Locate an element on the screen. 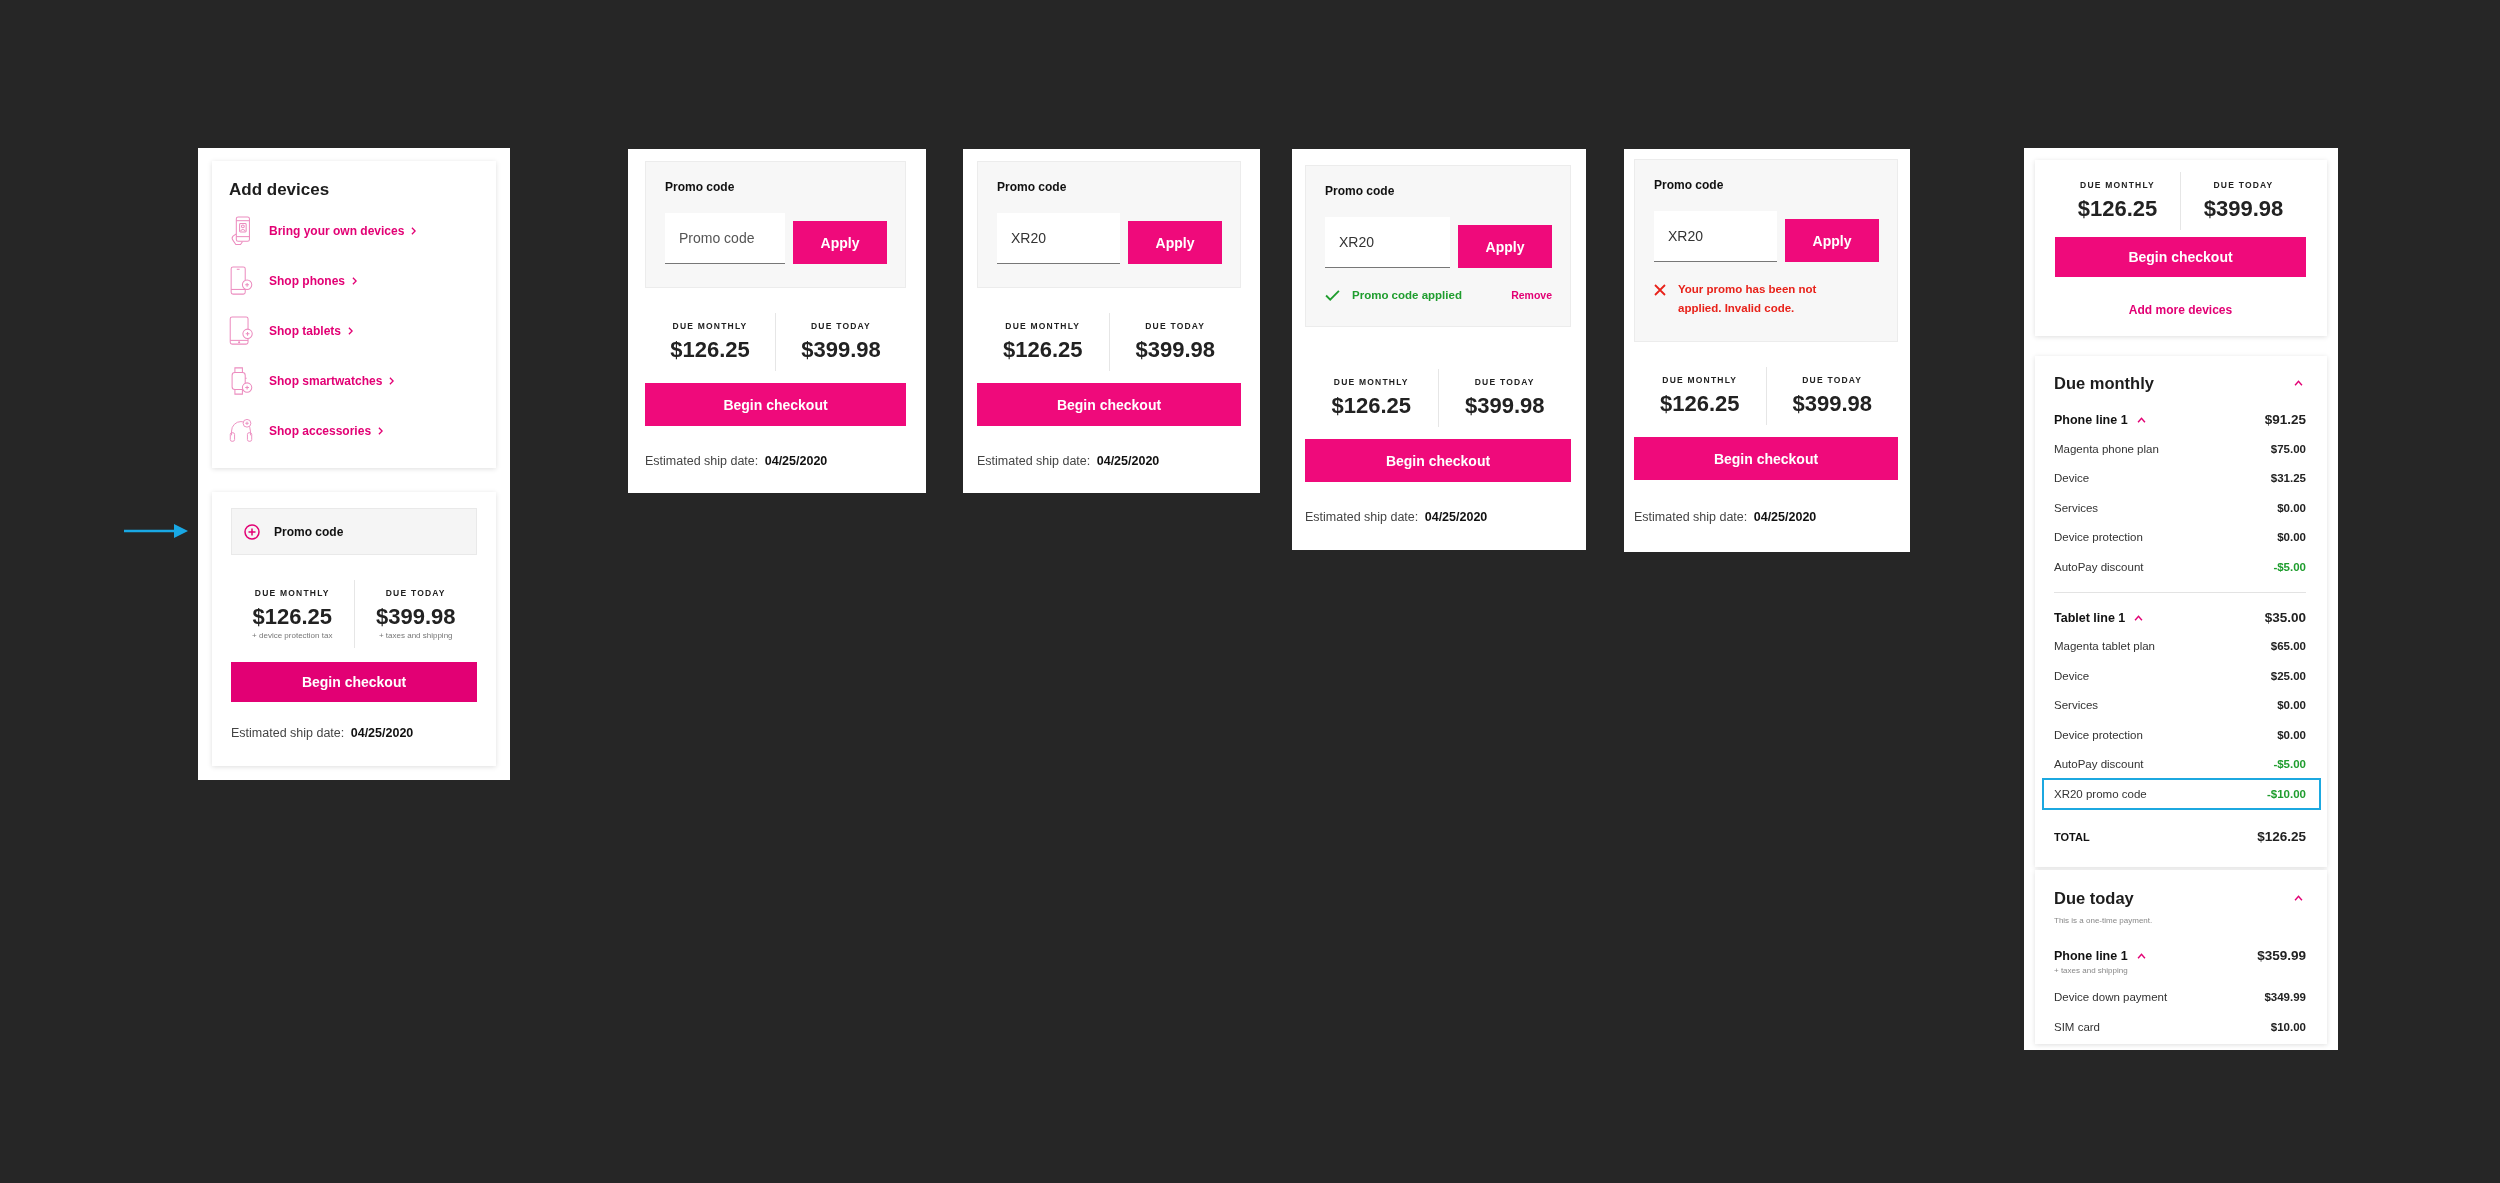 The width and height of the screenshot is (2500, 1183). total-row-amount: $126.25 is located at coordinates (2281, 836).